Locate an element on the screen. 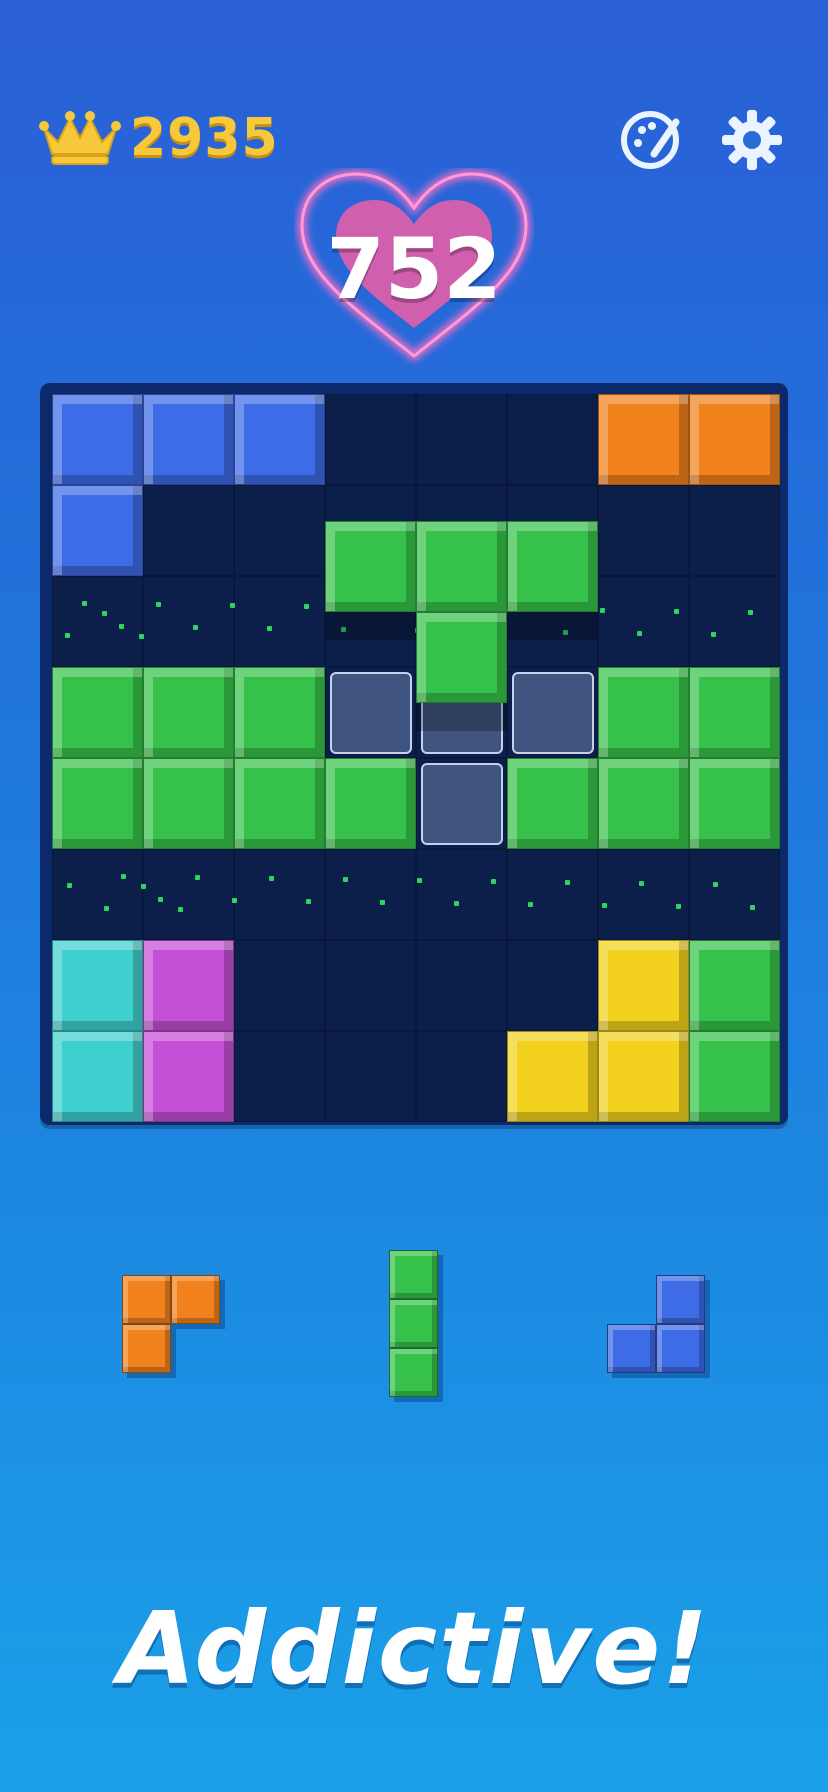 The width and height of the screenshot is (828, 1792). crown-icon is located at coordinates (80, 138).